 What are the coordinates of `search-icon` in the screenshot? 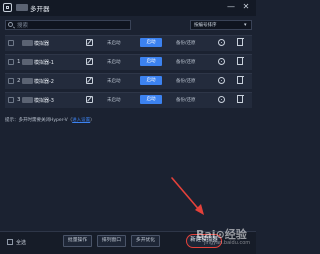 It's located at (10, 24).